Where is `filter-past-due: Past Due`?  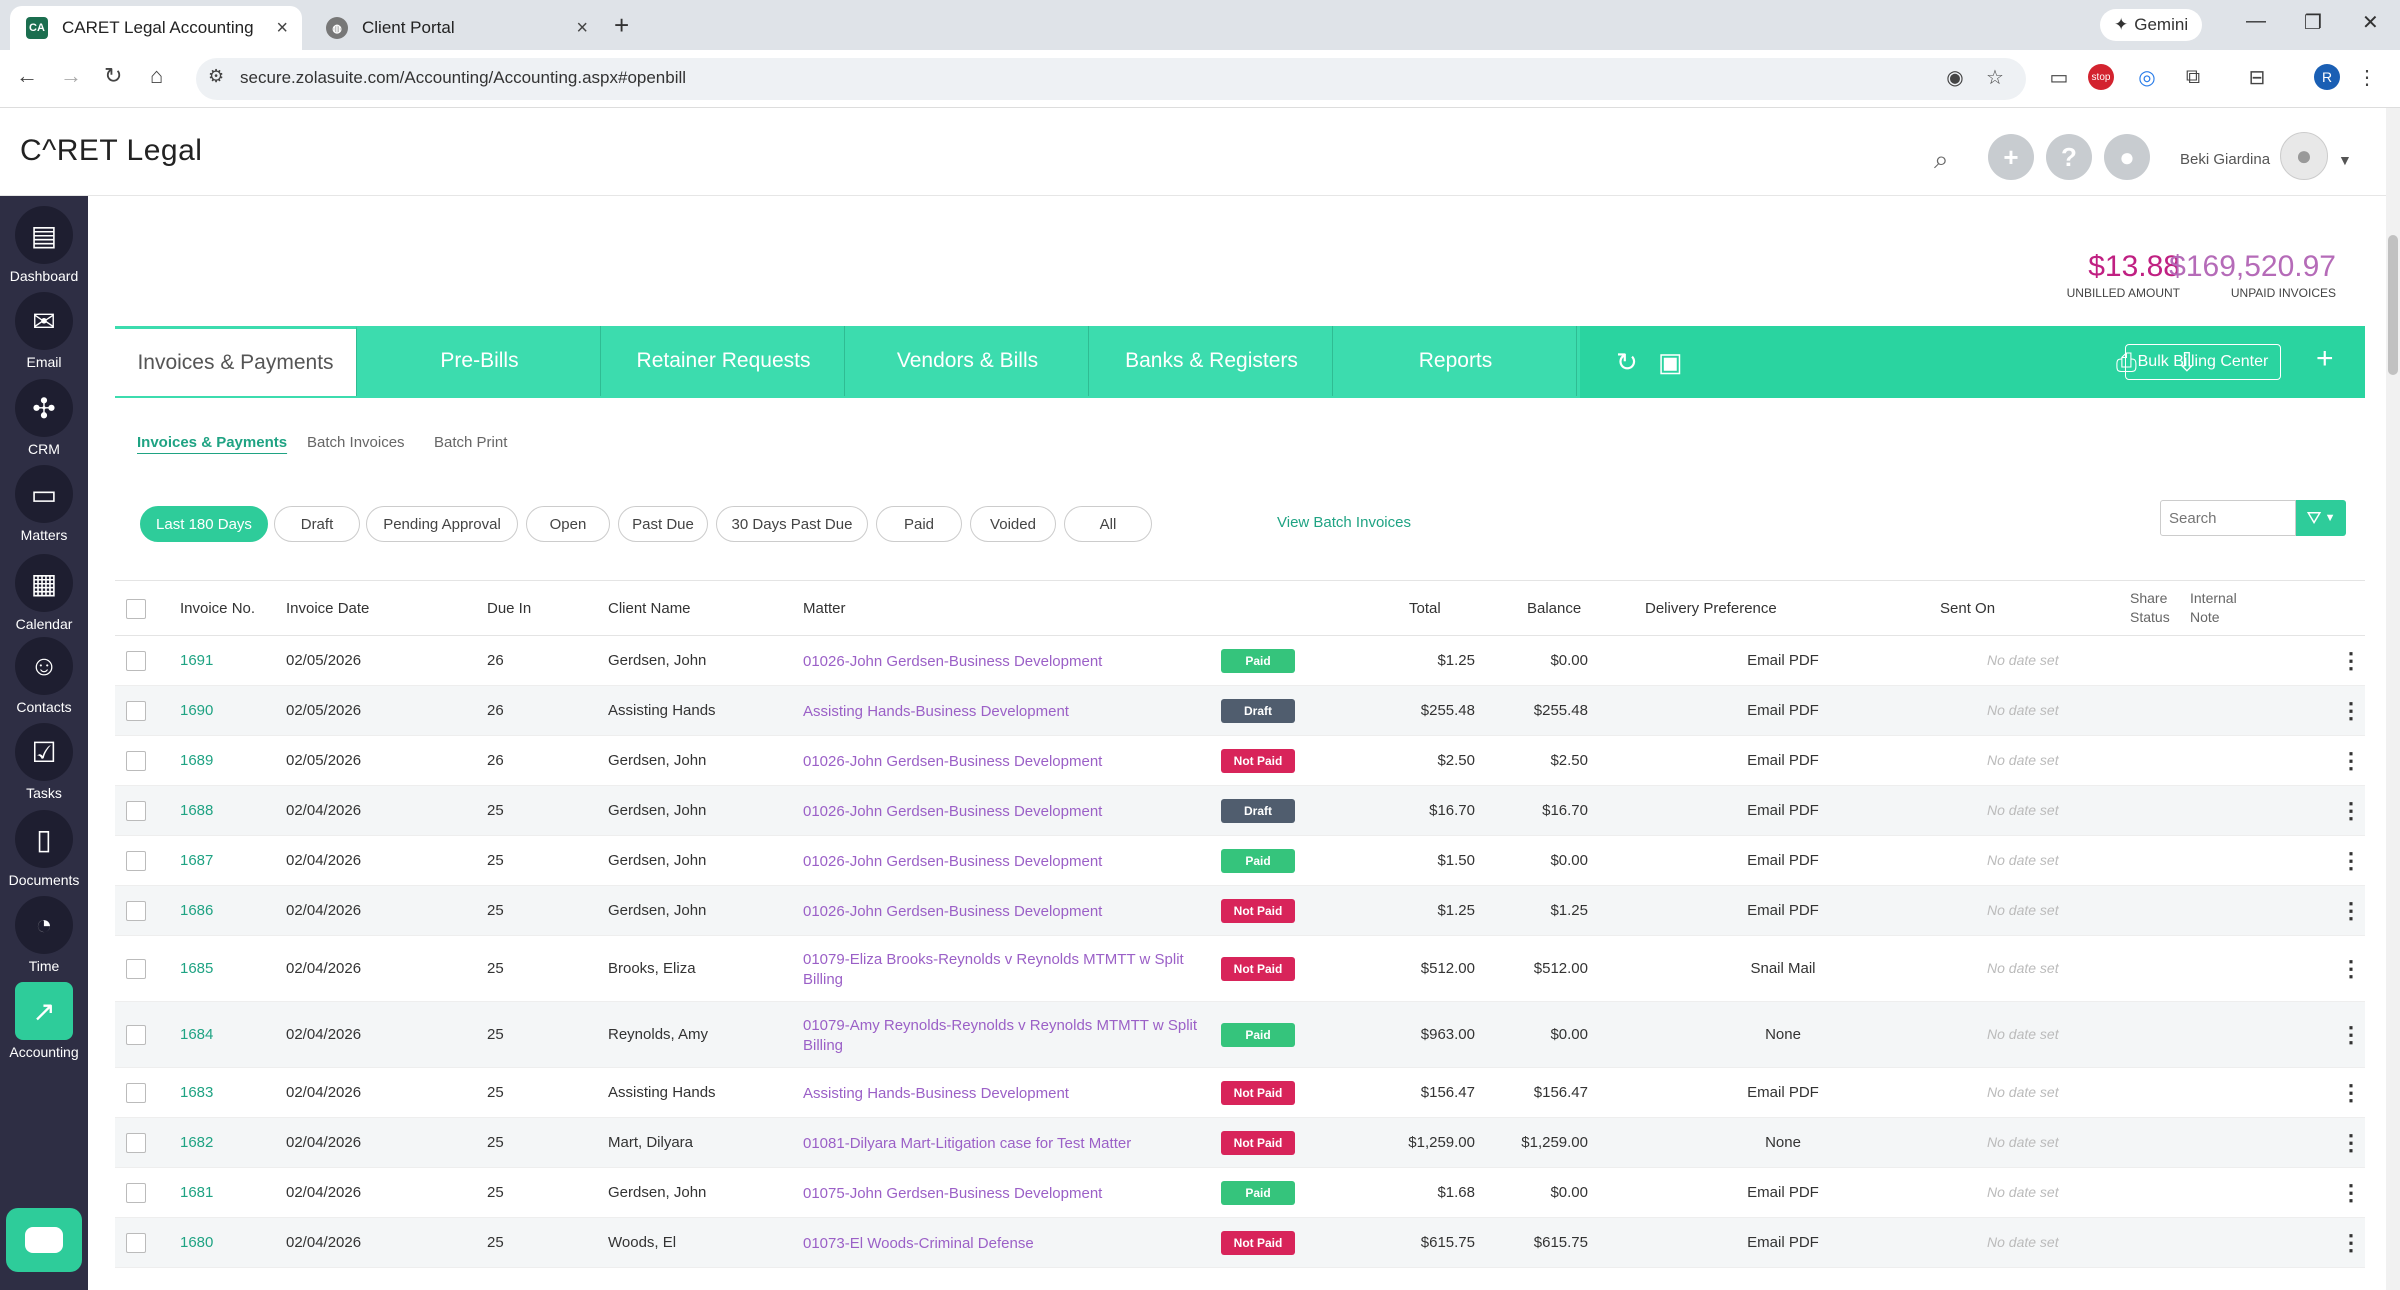 filter-past-due: Past Due is located at coordinates (663, 524).